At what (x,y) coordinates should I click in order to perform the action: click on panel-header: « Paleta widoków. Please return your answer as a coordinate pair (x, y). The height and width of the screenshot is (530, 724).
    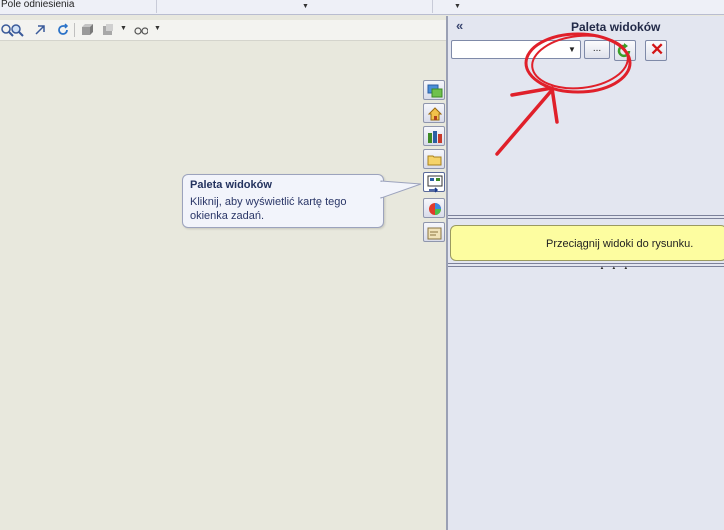
    Looking at the image, I should click on (586, 27).